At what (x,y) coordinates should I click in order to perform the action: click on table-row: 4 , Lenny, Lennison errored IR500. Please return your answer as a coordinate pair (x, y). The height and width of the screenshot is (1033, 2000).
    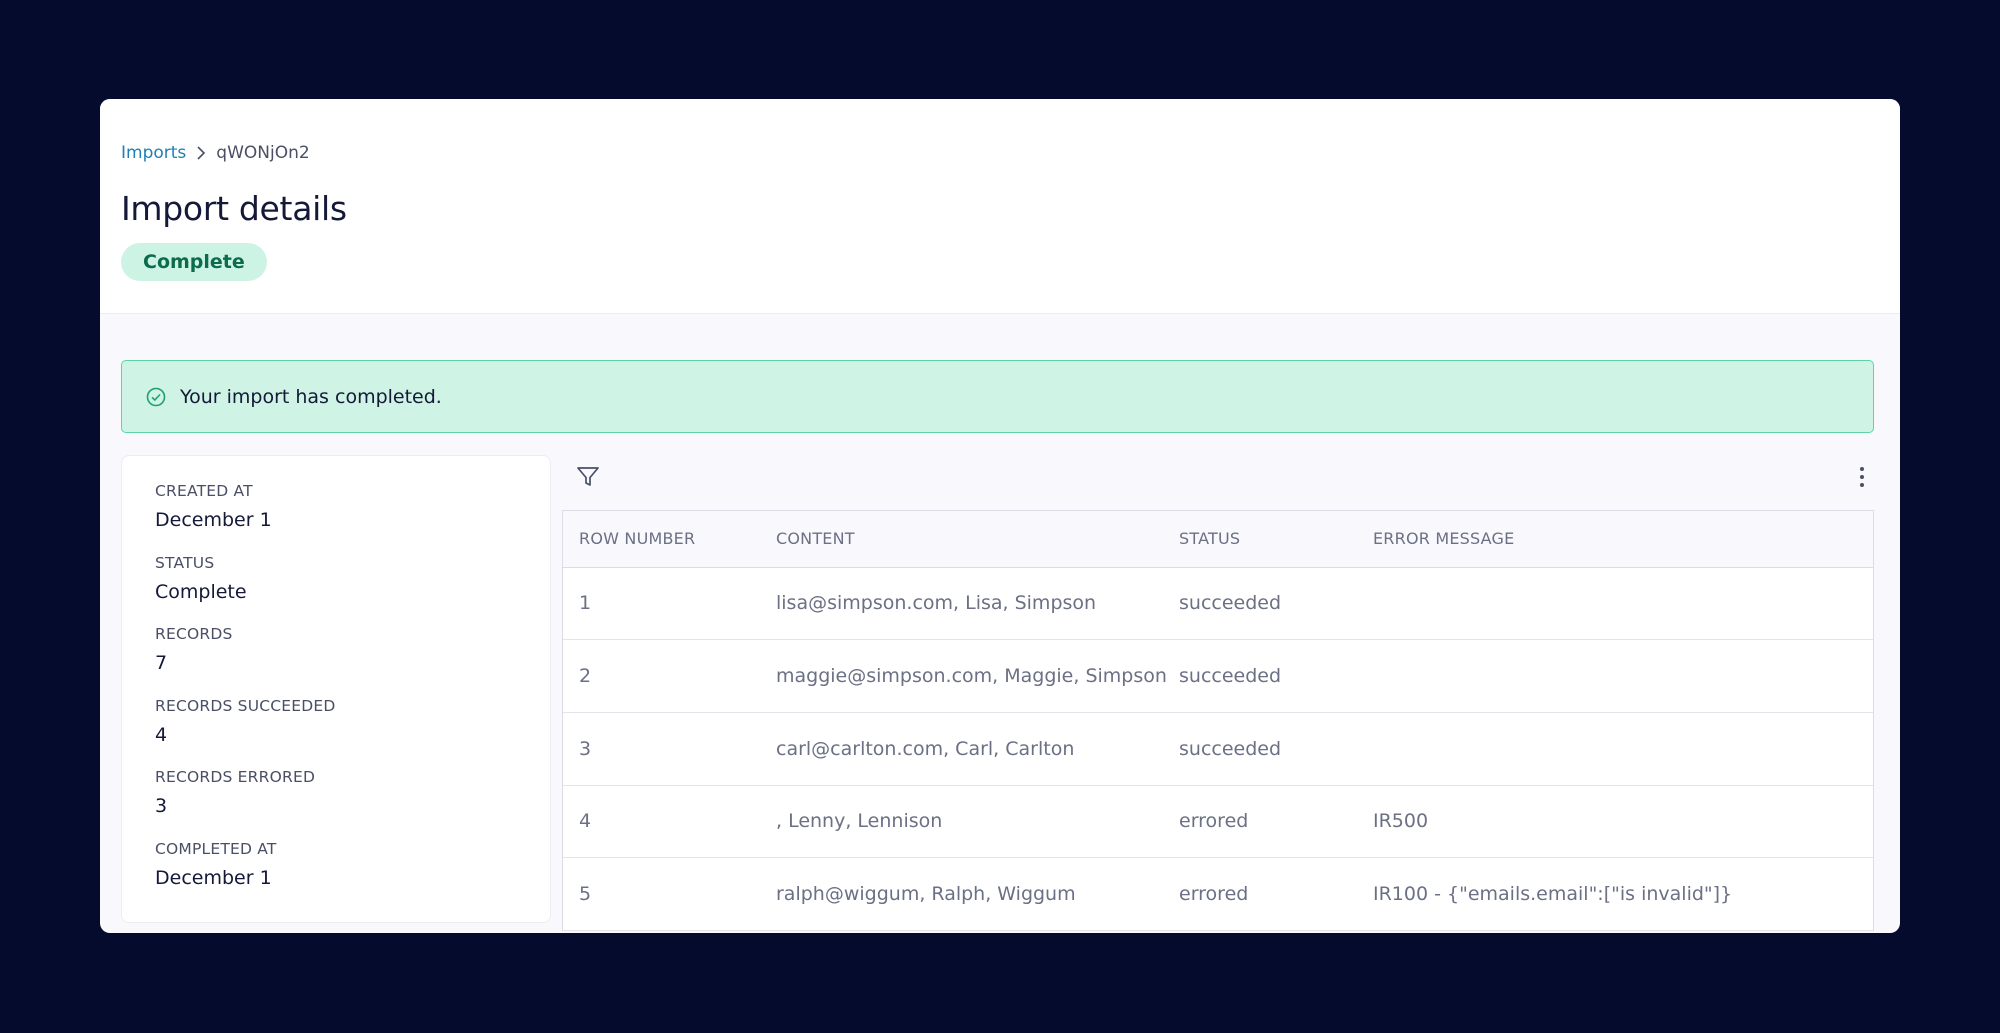
    Looking at the image, I should click on (1218, 821).